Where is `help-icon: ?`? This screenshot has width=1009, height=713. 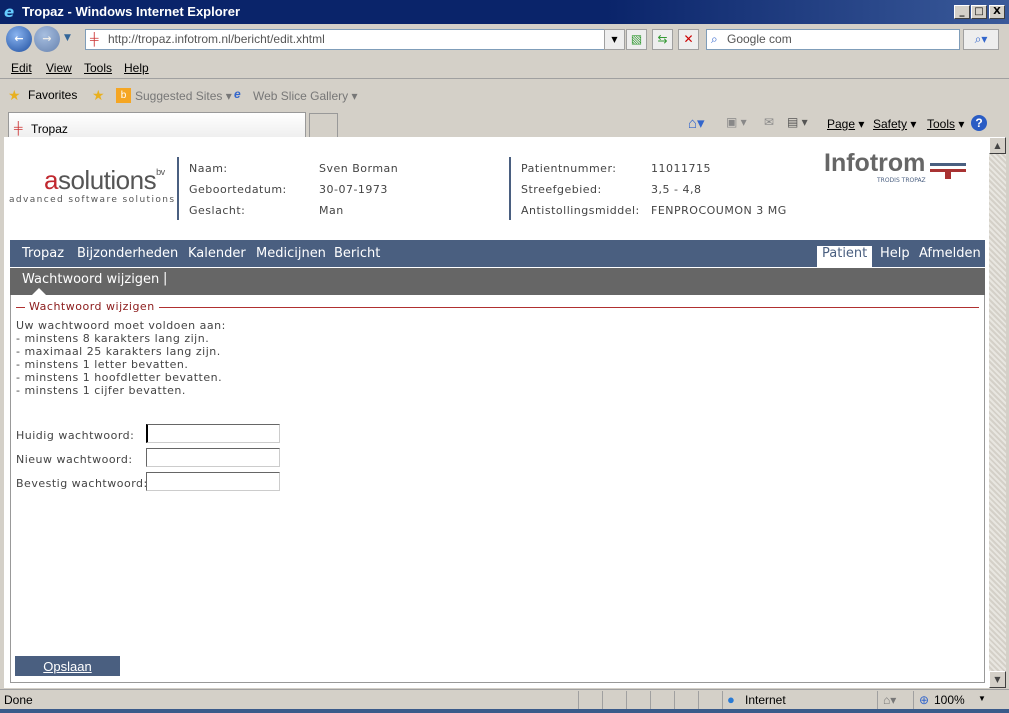 help-icon: ? is located at coordinates (979, 123).